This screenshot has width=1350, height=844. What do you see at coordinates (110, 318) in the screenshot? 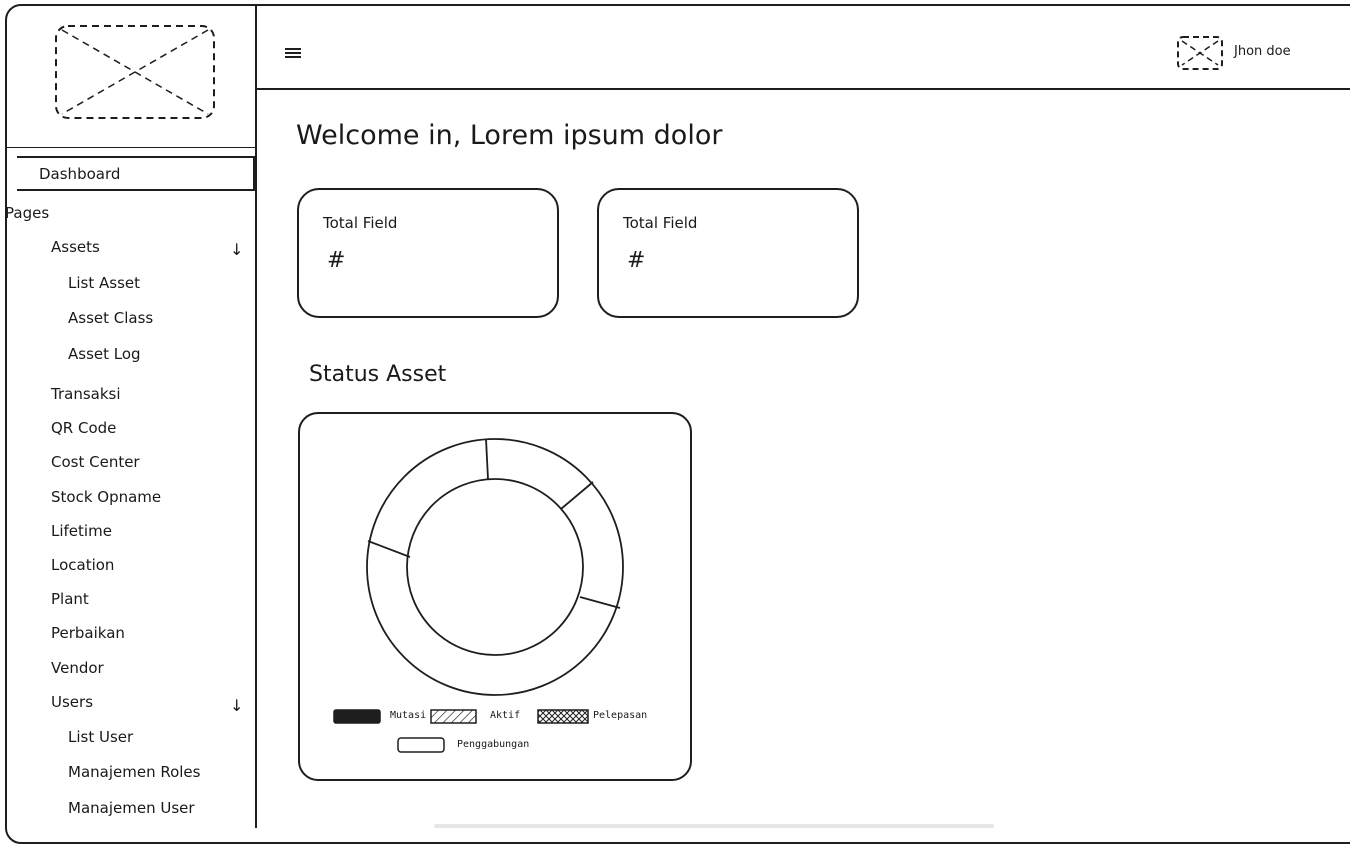
I see `sidebar-item-asset-class: Asset Class` at bounding box center [110, 318].